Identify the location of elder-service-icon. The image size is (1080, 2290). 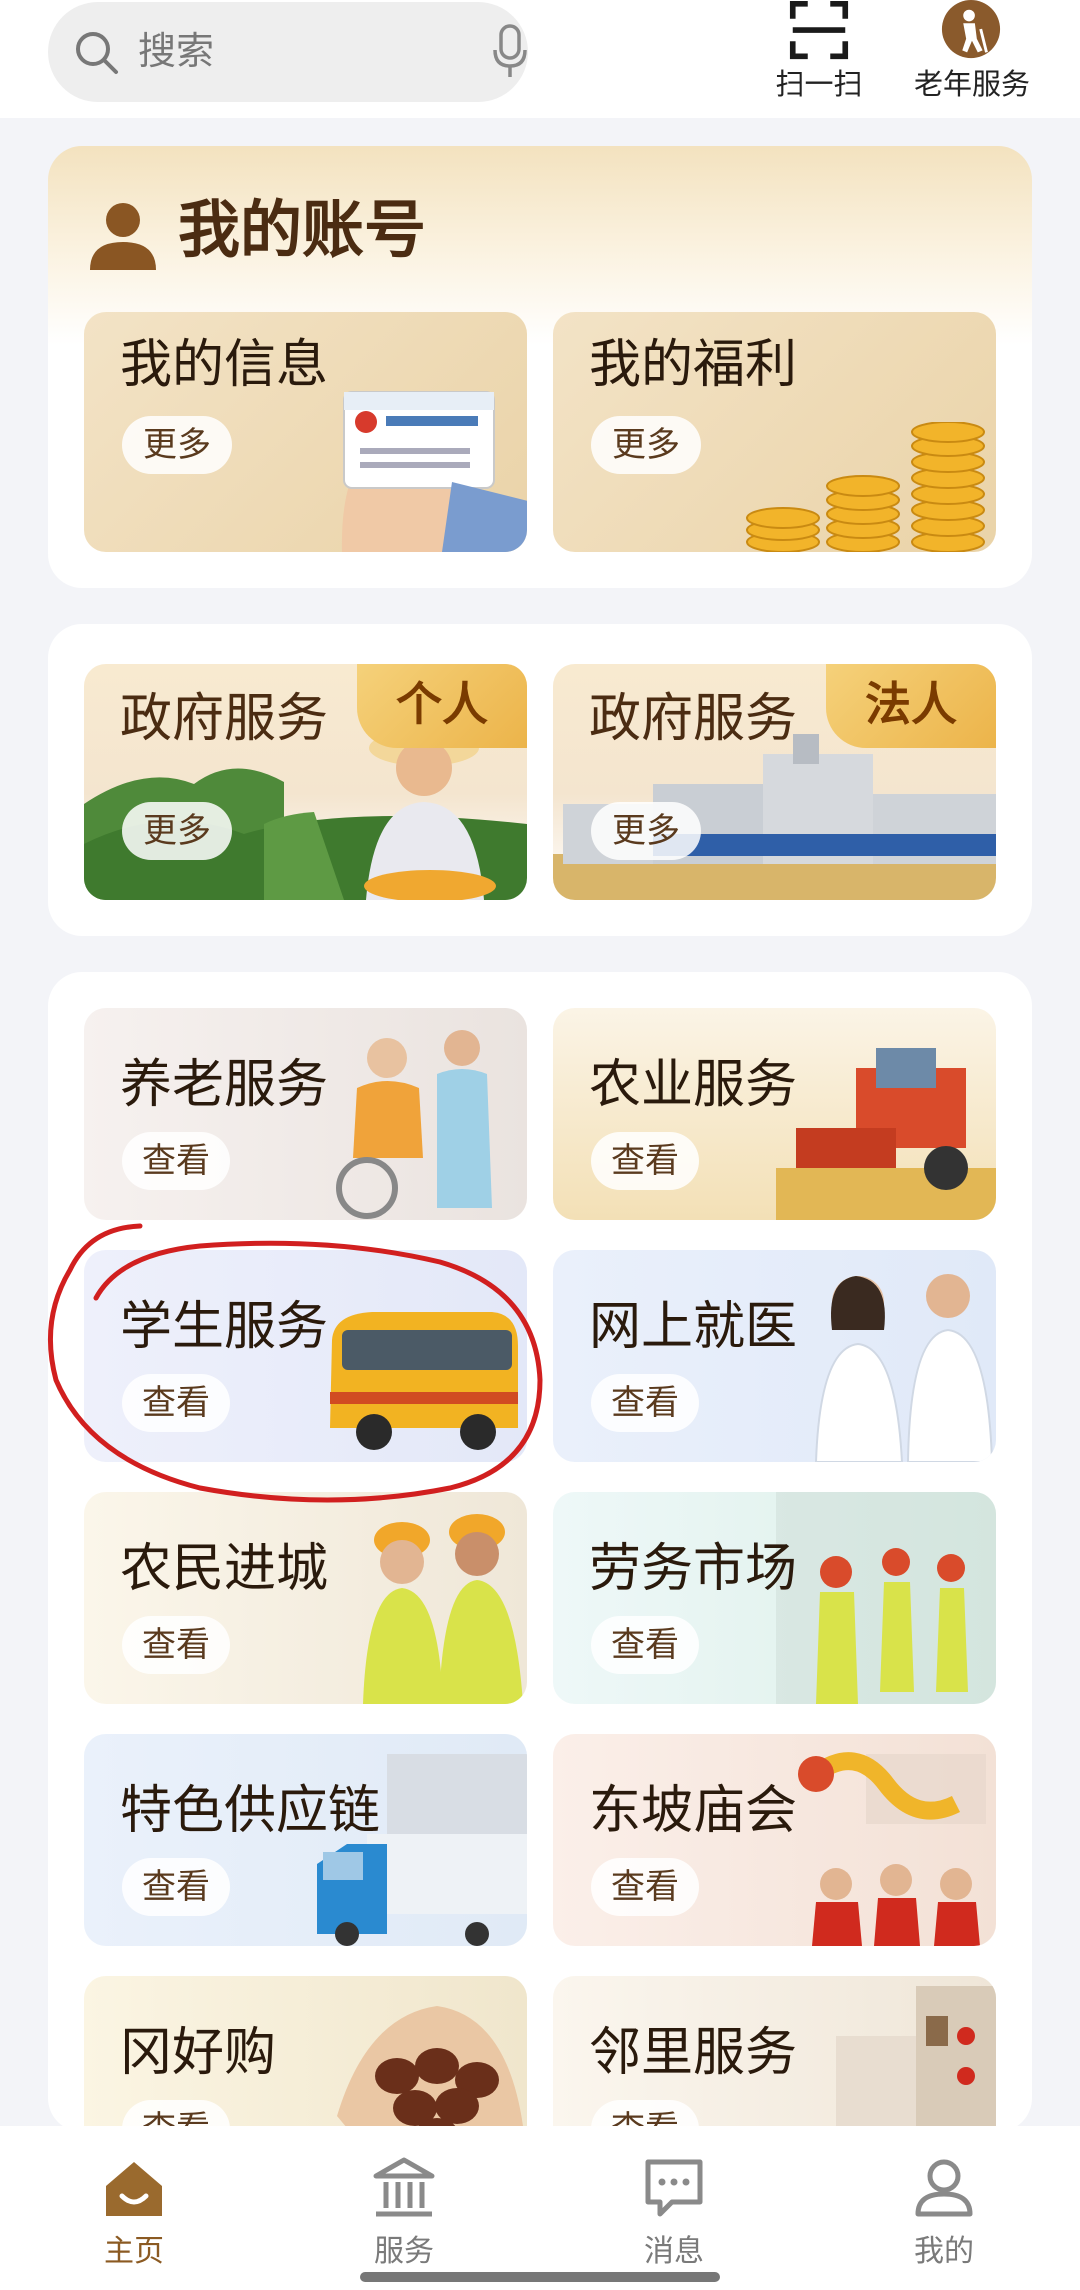
(971, 29).